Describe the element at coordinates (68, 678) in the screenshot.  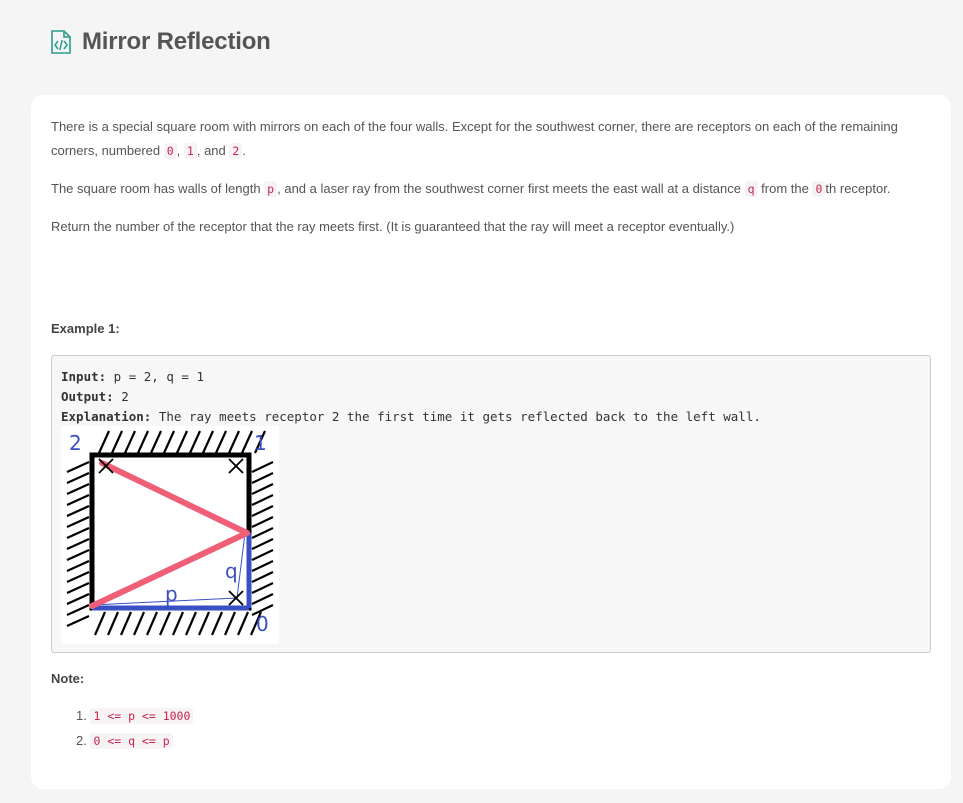
I see `note-title: Note:` at that location.